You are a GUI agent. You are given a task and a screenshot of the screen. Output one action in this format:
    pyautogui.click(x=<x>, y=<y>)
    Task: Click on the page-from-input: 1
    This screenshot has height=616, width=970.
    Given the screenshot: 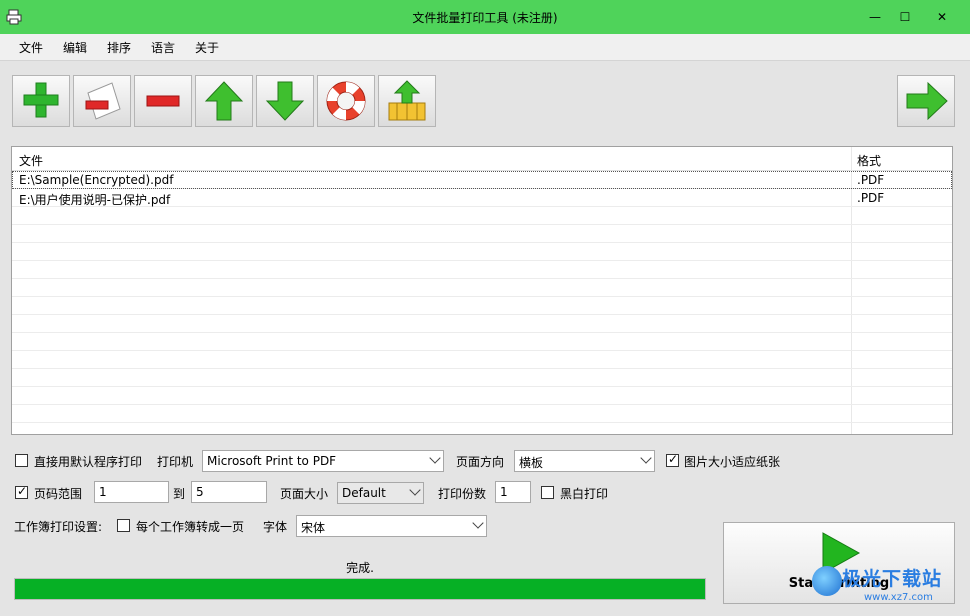 What is the action you would take?
    pyautogui.click(x=131, y=492)
    